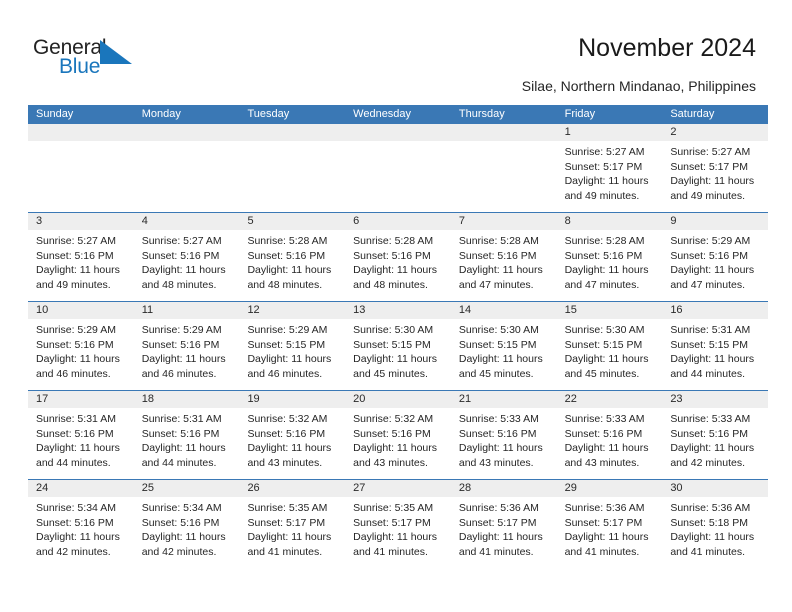  I want to click on day-number: 16, so click(715, 310).